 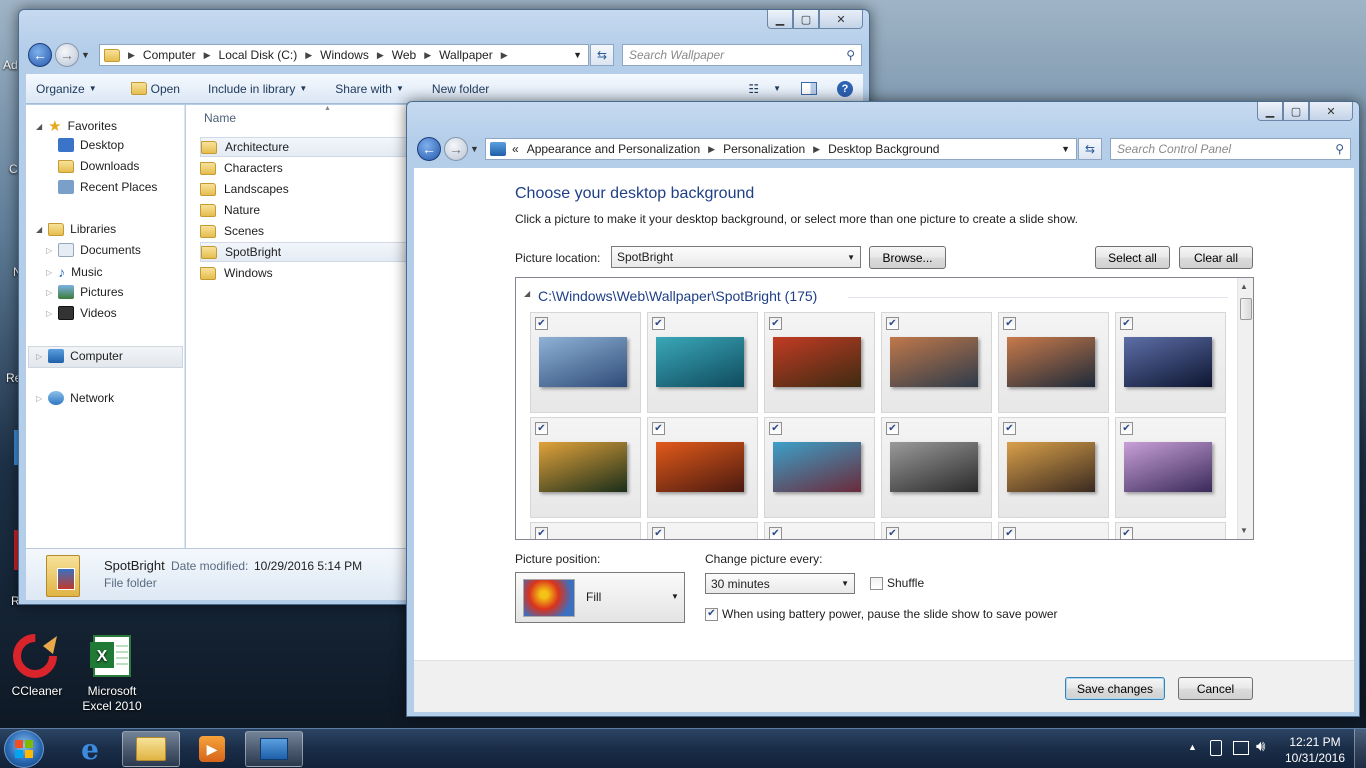 What do you see at coordinates (155, 89) in the screenshot?
I see `open-button: Open` at bounding box center [155, 89].